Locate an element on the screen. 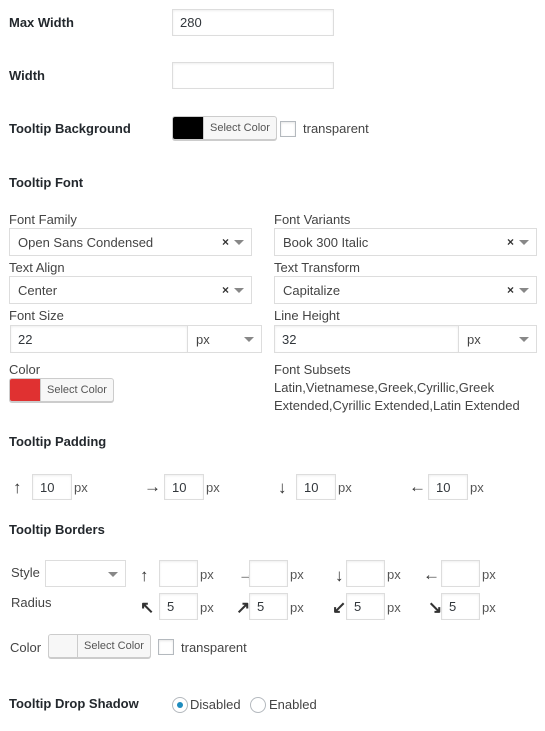  font-size-label: Font Size is located at coordinates (36, 315).